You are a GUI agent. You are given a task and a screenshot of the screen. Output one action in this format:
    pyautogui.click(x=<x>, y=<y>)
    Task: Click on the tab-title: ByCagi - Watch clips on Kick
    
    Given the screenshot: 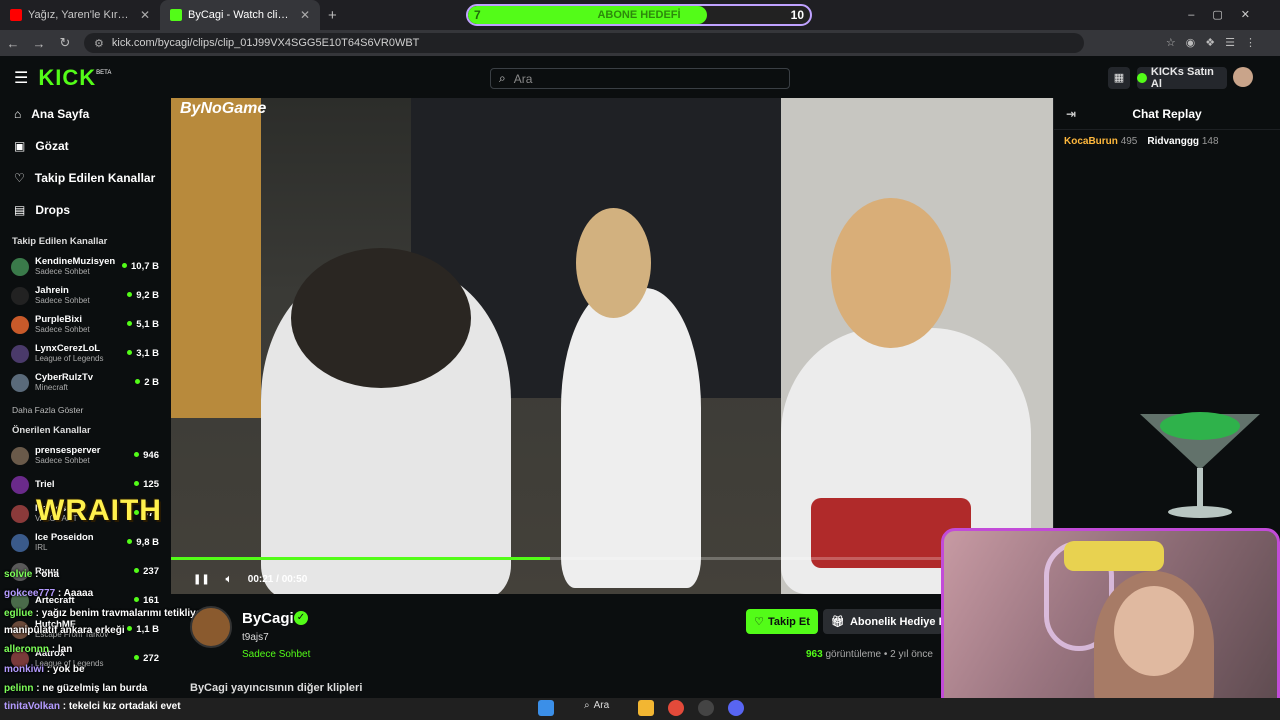 What is the action you would take?
    pyautogui.click(x=241, y=15)
    